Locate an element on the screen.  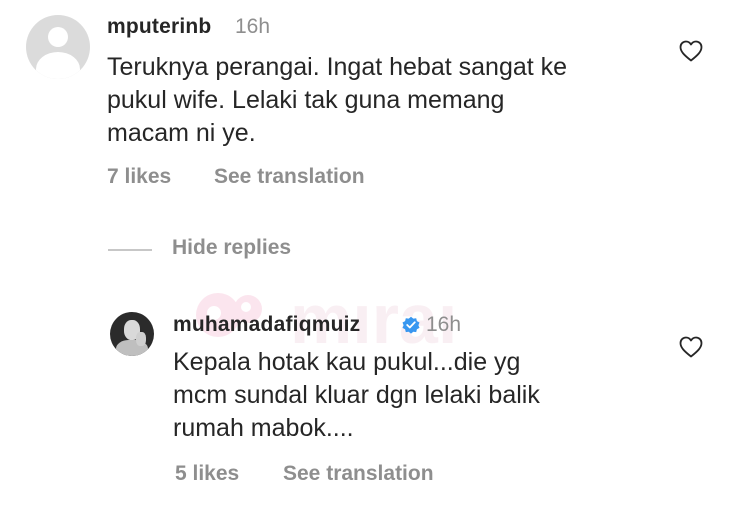
comment-text-line: Teruknya perangai. Ingat hebat sangat ke is located at coordinates (337, 67).